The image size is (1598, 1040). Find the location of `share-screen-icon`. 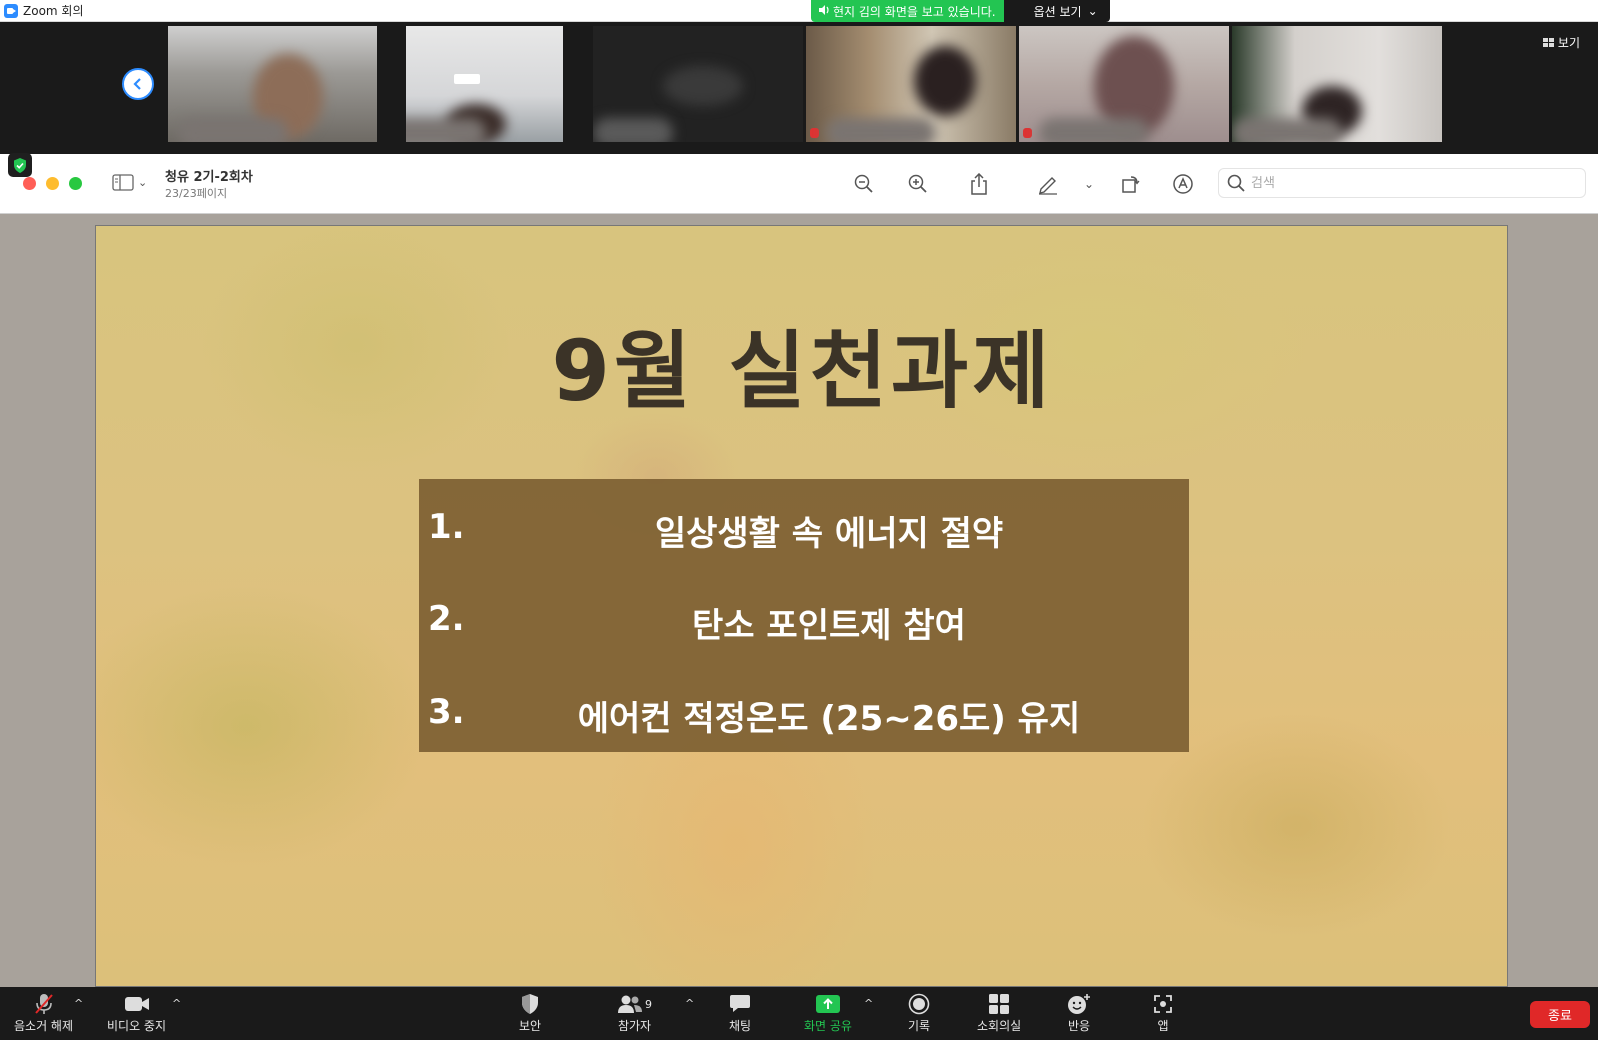

share-screen-icon is located at coordinates (828, 1004).